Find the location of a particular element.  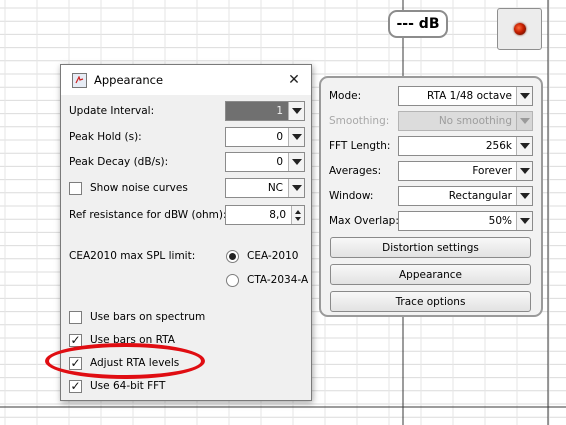

spl-limit-row: CEA2010 max SPL limit: is located at coordinates (132, 256).